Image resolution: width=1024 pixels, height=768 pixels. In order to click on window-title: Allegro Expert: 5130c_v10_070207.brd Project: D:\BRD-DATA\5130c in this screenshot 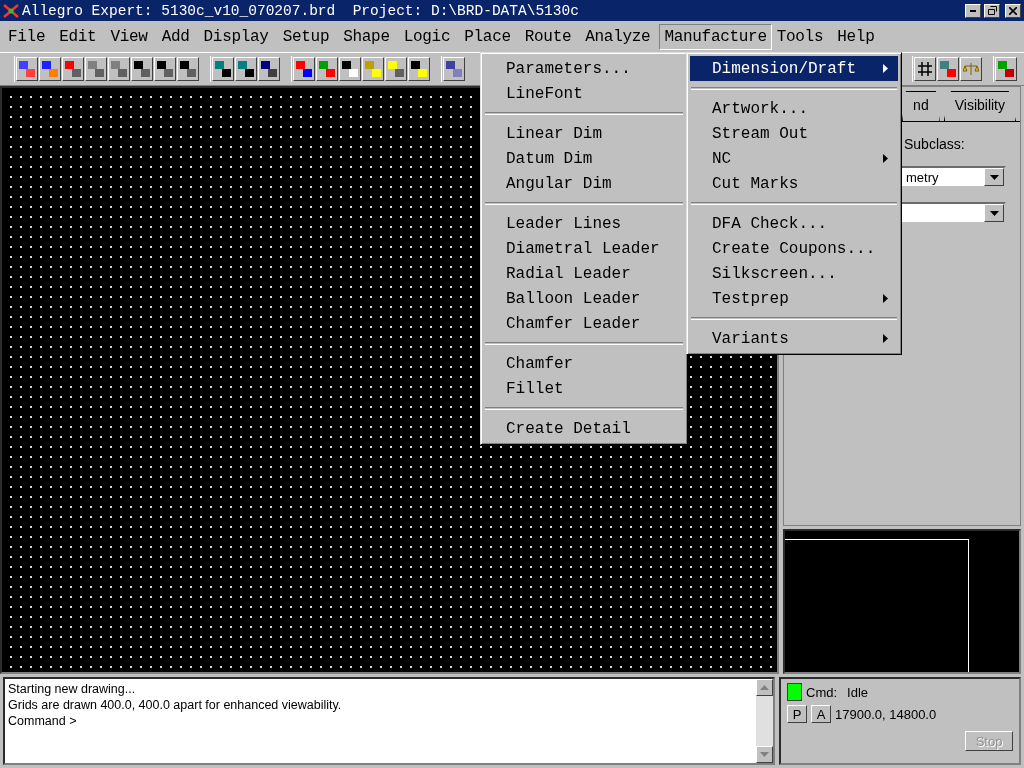, I will do `click(301, 10)`.